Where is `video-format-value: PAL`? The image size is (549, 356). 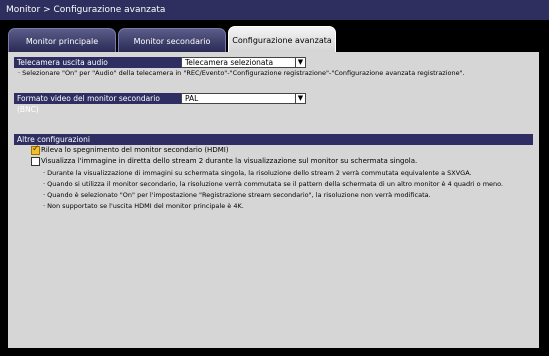
video-format-value: PAL is located at coordinates (192, 98).